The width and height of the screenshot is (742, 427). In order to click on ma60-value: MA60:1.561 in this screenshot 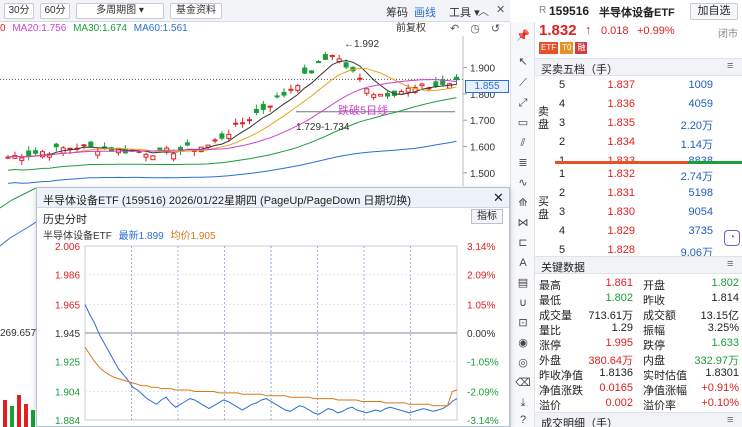, I will do `click(160, 28)`.